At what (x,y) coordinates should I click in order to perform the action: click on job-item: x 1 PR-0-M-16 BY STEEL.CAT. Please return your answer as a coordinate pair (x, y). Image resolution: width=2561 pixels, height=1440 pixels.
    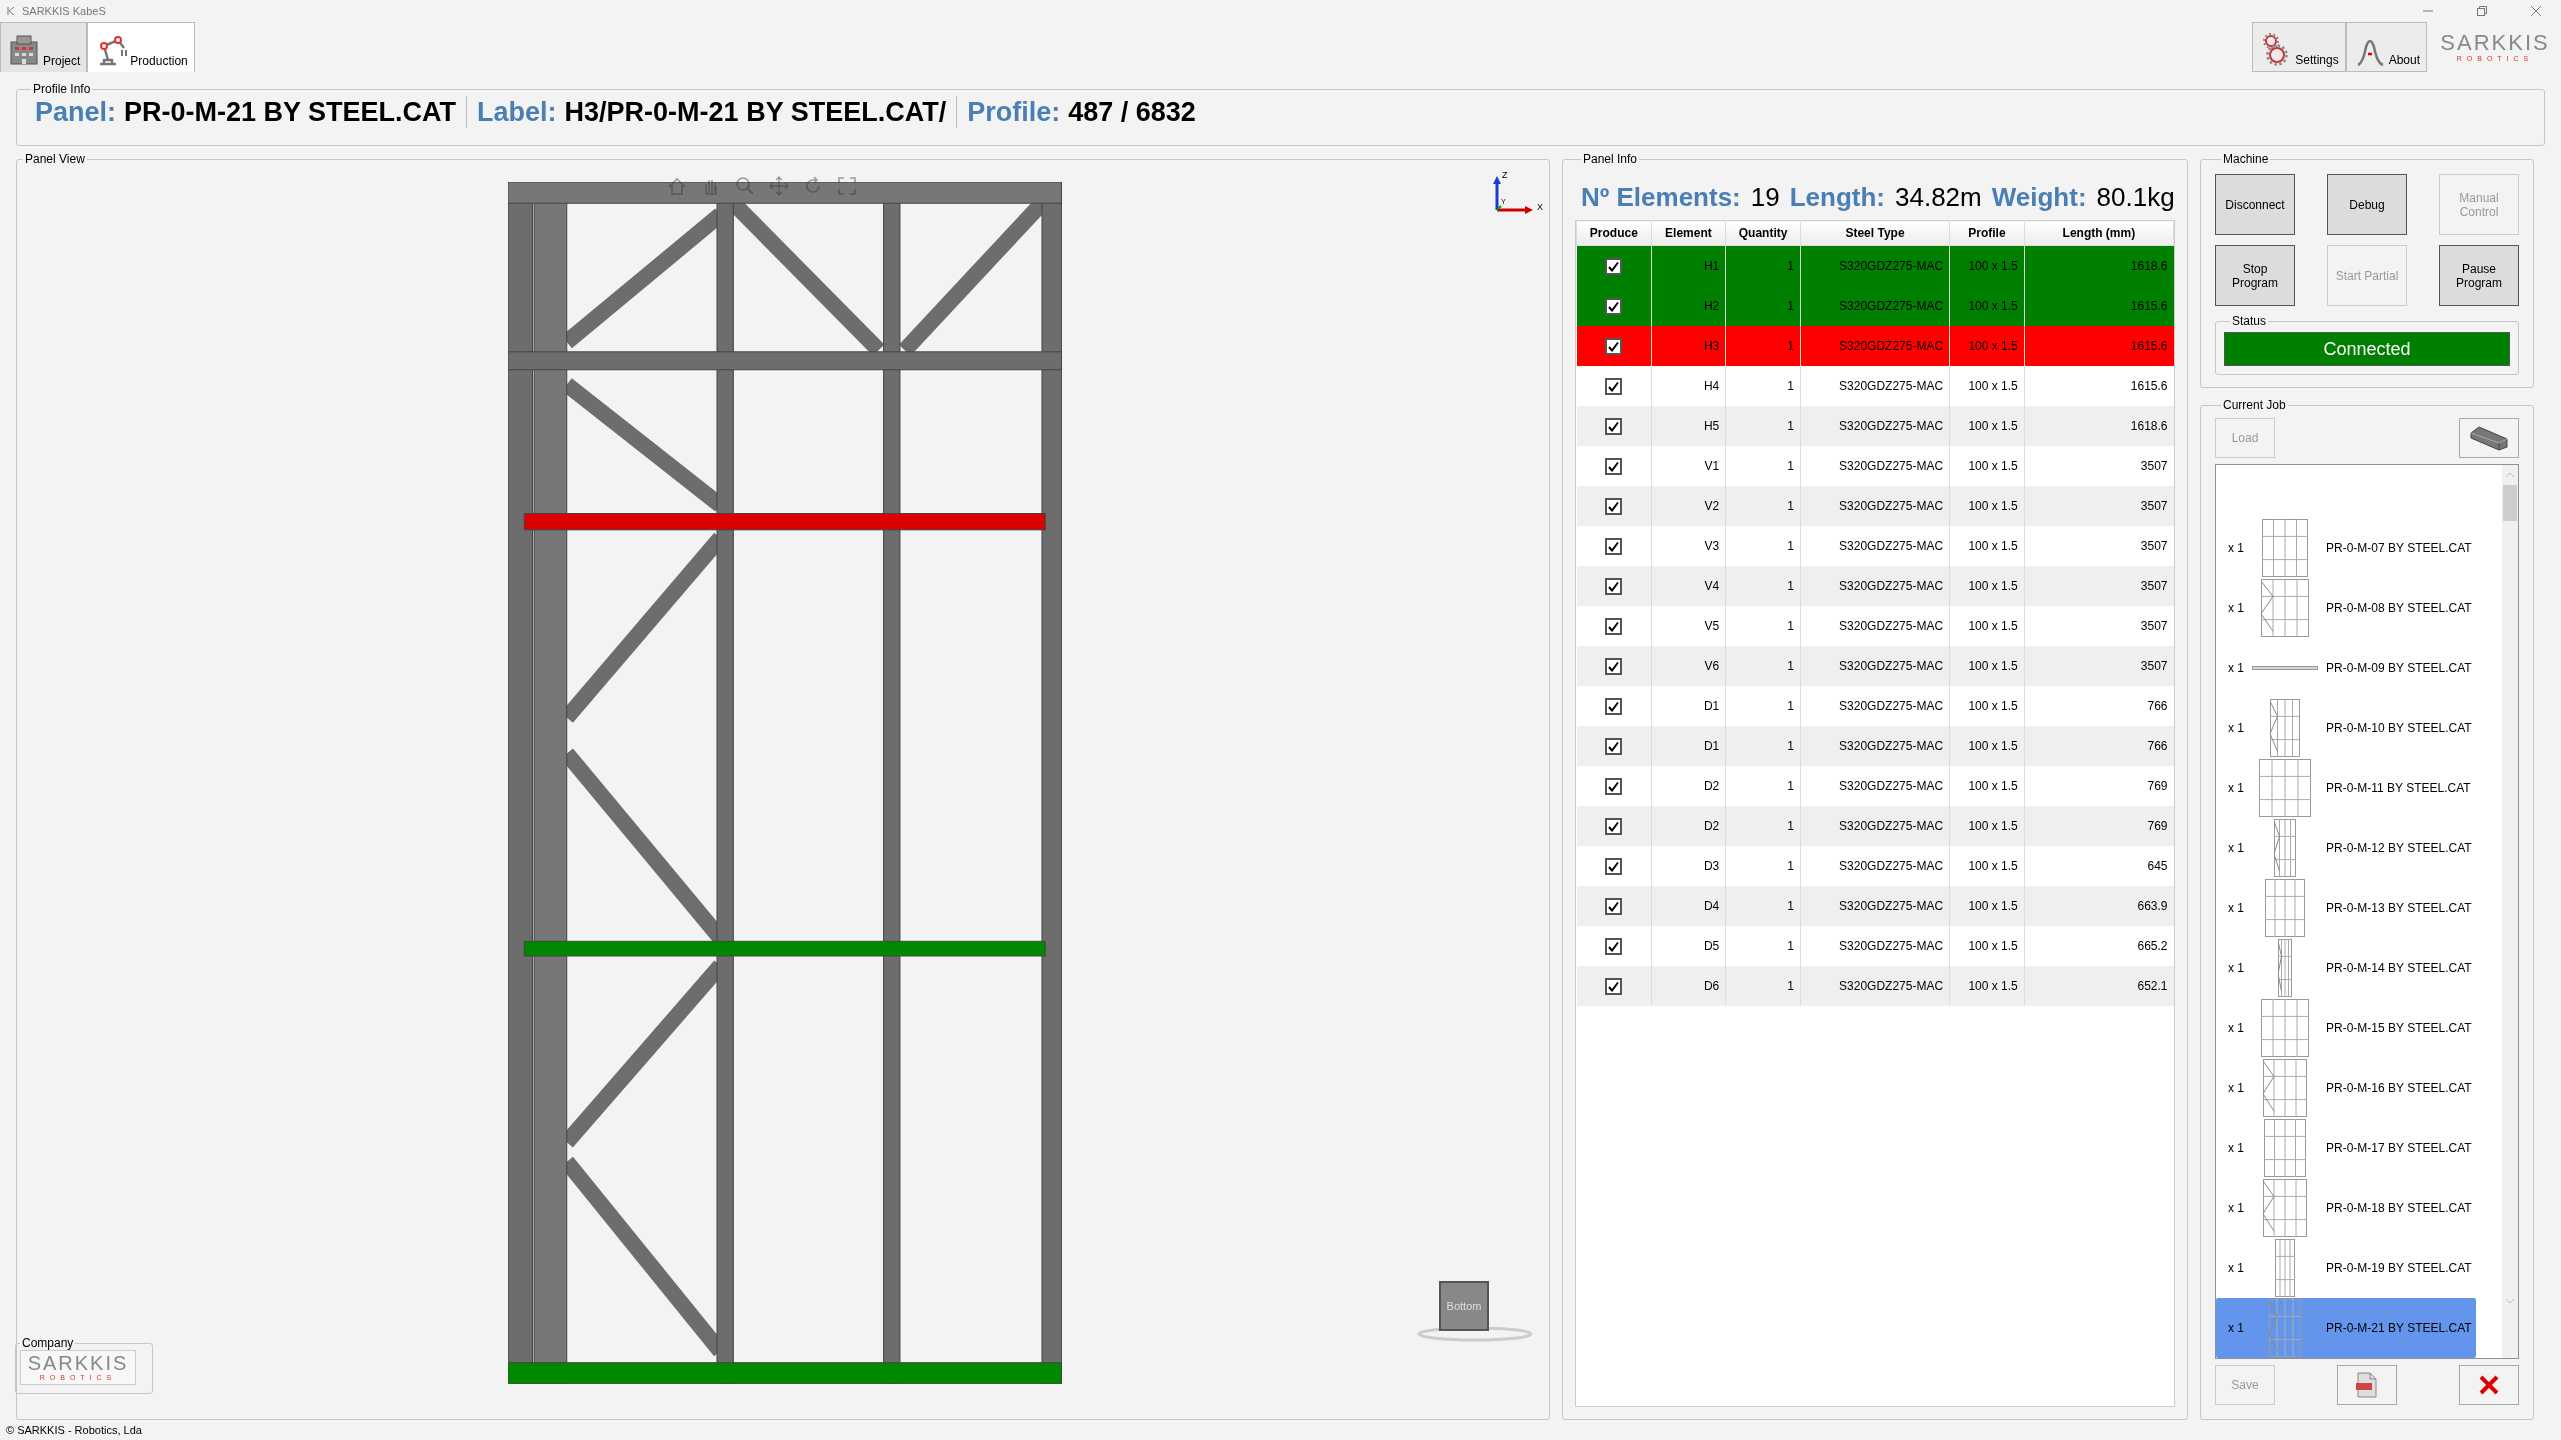
    Looking at the image, I should click on (2346, 1088).